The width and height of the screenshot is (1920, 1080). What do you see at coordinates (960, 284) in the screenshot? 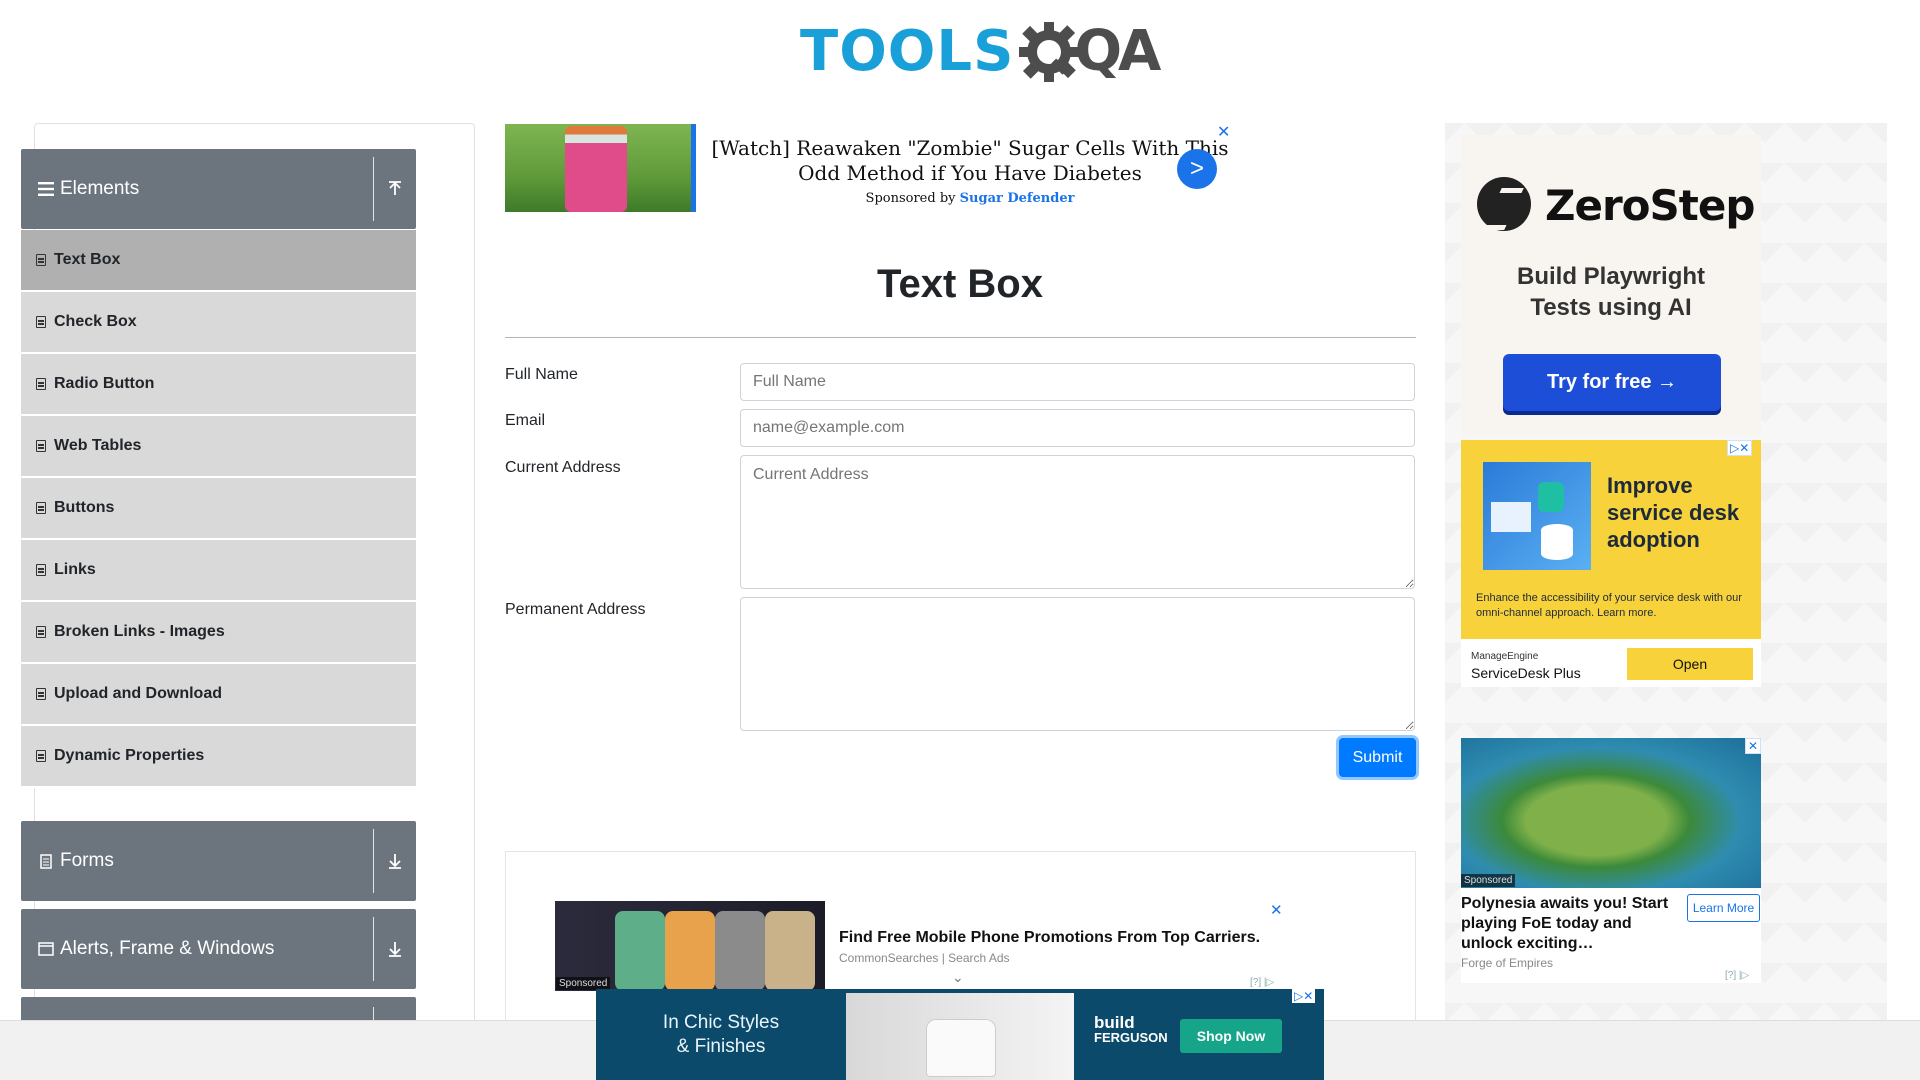
I see `page-title: Text Box` at bounding box center [960, 284].